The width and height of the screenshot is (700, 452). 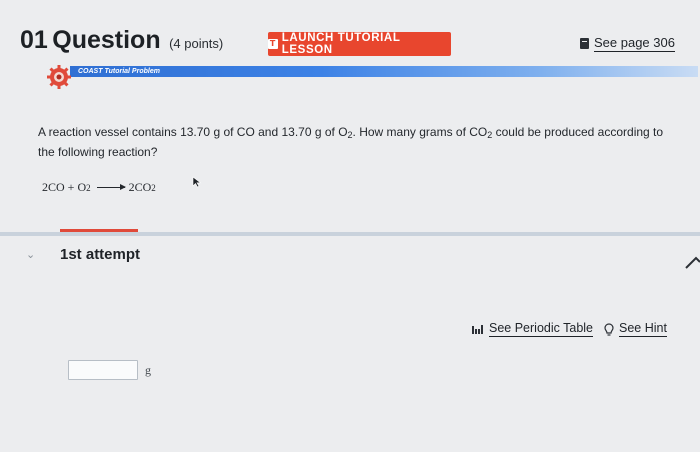 What do you see at coordinates (273, 44) in the screenshot?
I see `tutorial-icon: T` at bounding box center [273, 44].